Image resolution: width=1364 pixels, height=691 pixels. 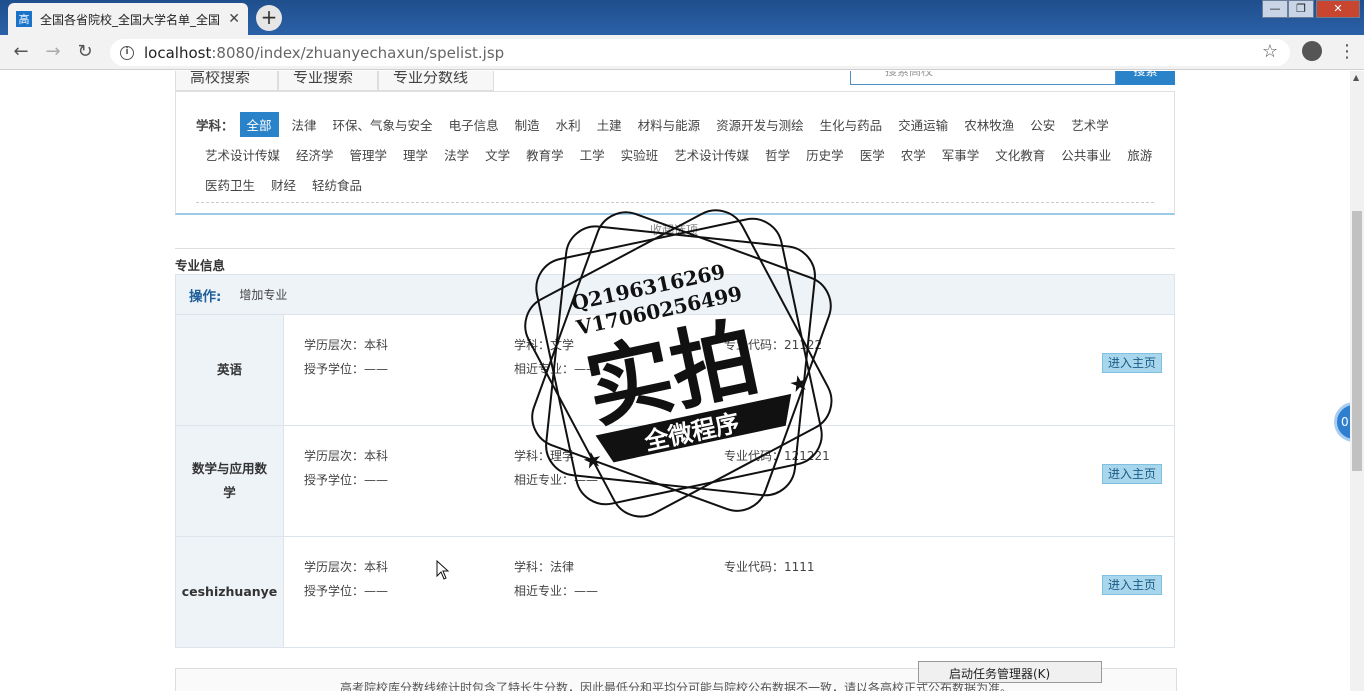 What do you see at coordinates (1275, 9) in the screenshot?
I see `minimize-icon: —` at bounding box center [1275, 9].